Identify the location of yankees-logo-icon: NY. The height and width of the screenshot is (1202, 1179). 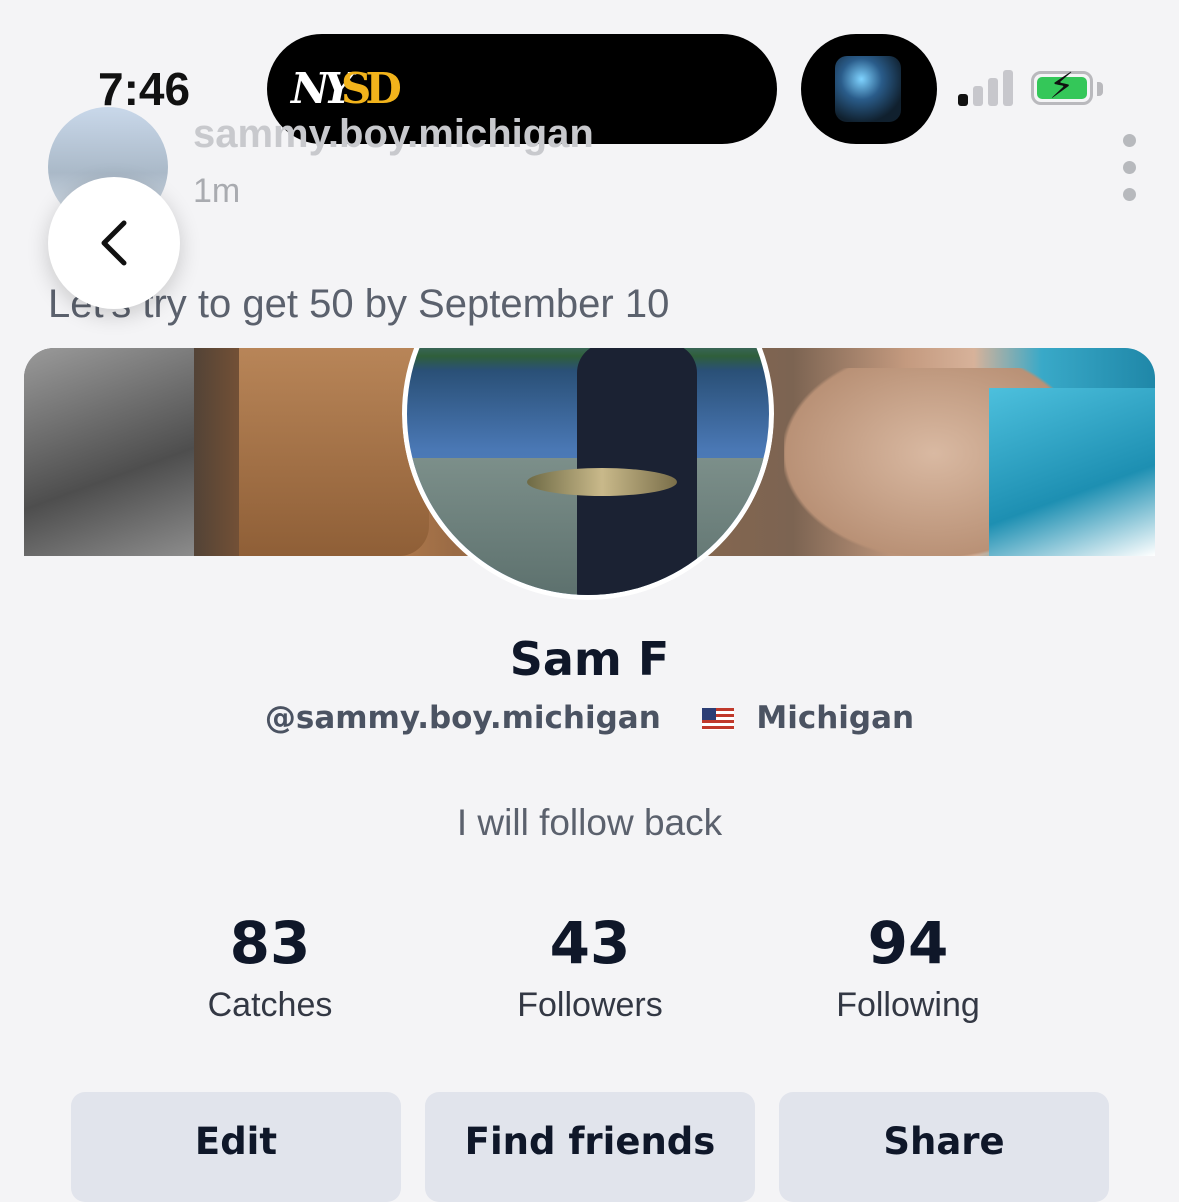
(322, 88).